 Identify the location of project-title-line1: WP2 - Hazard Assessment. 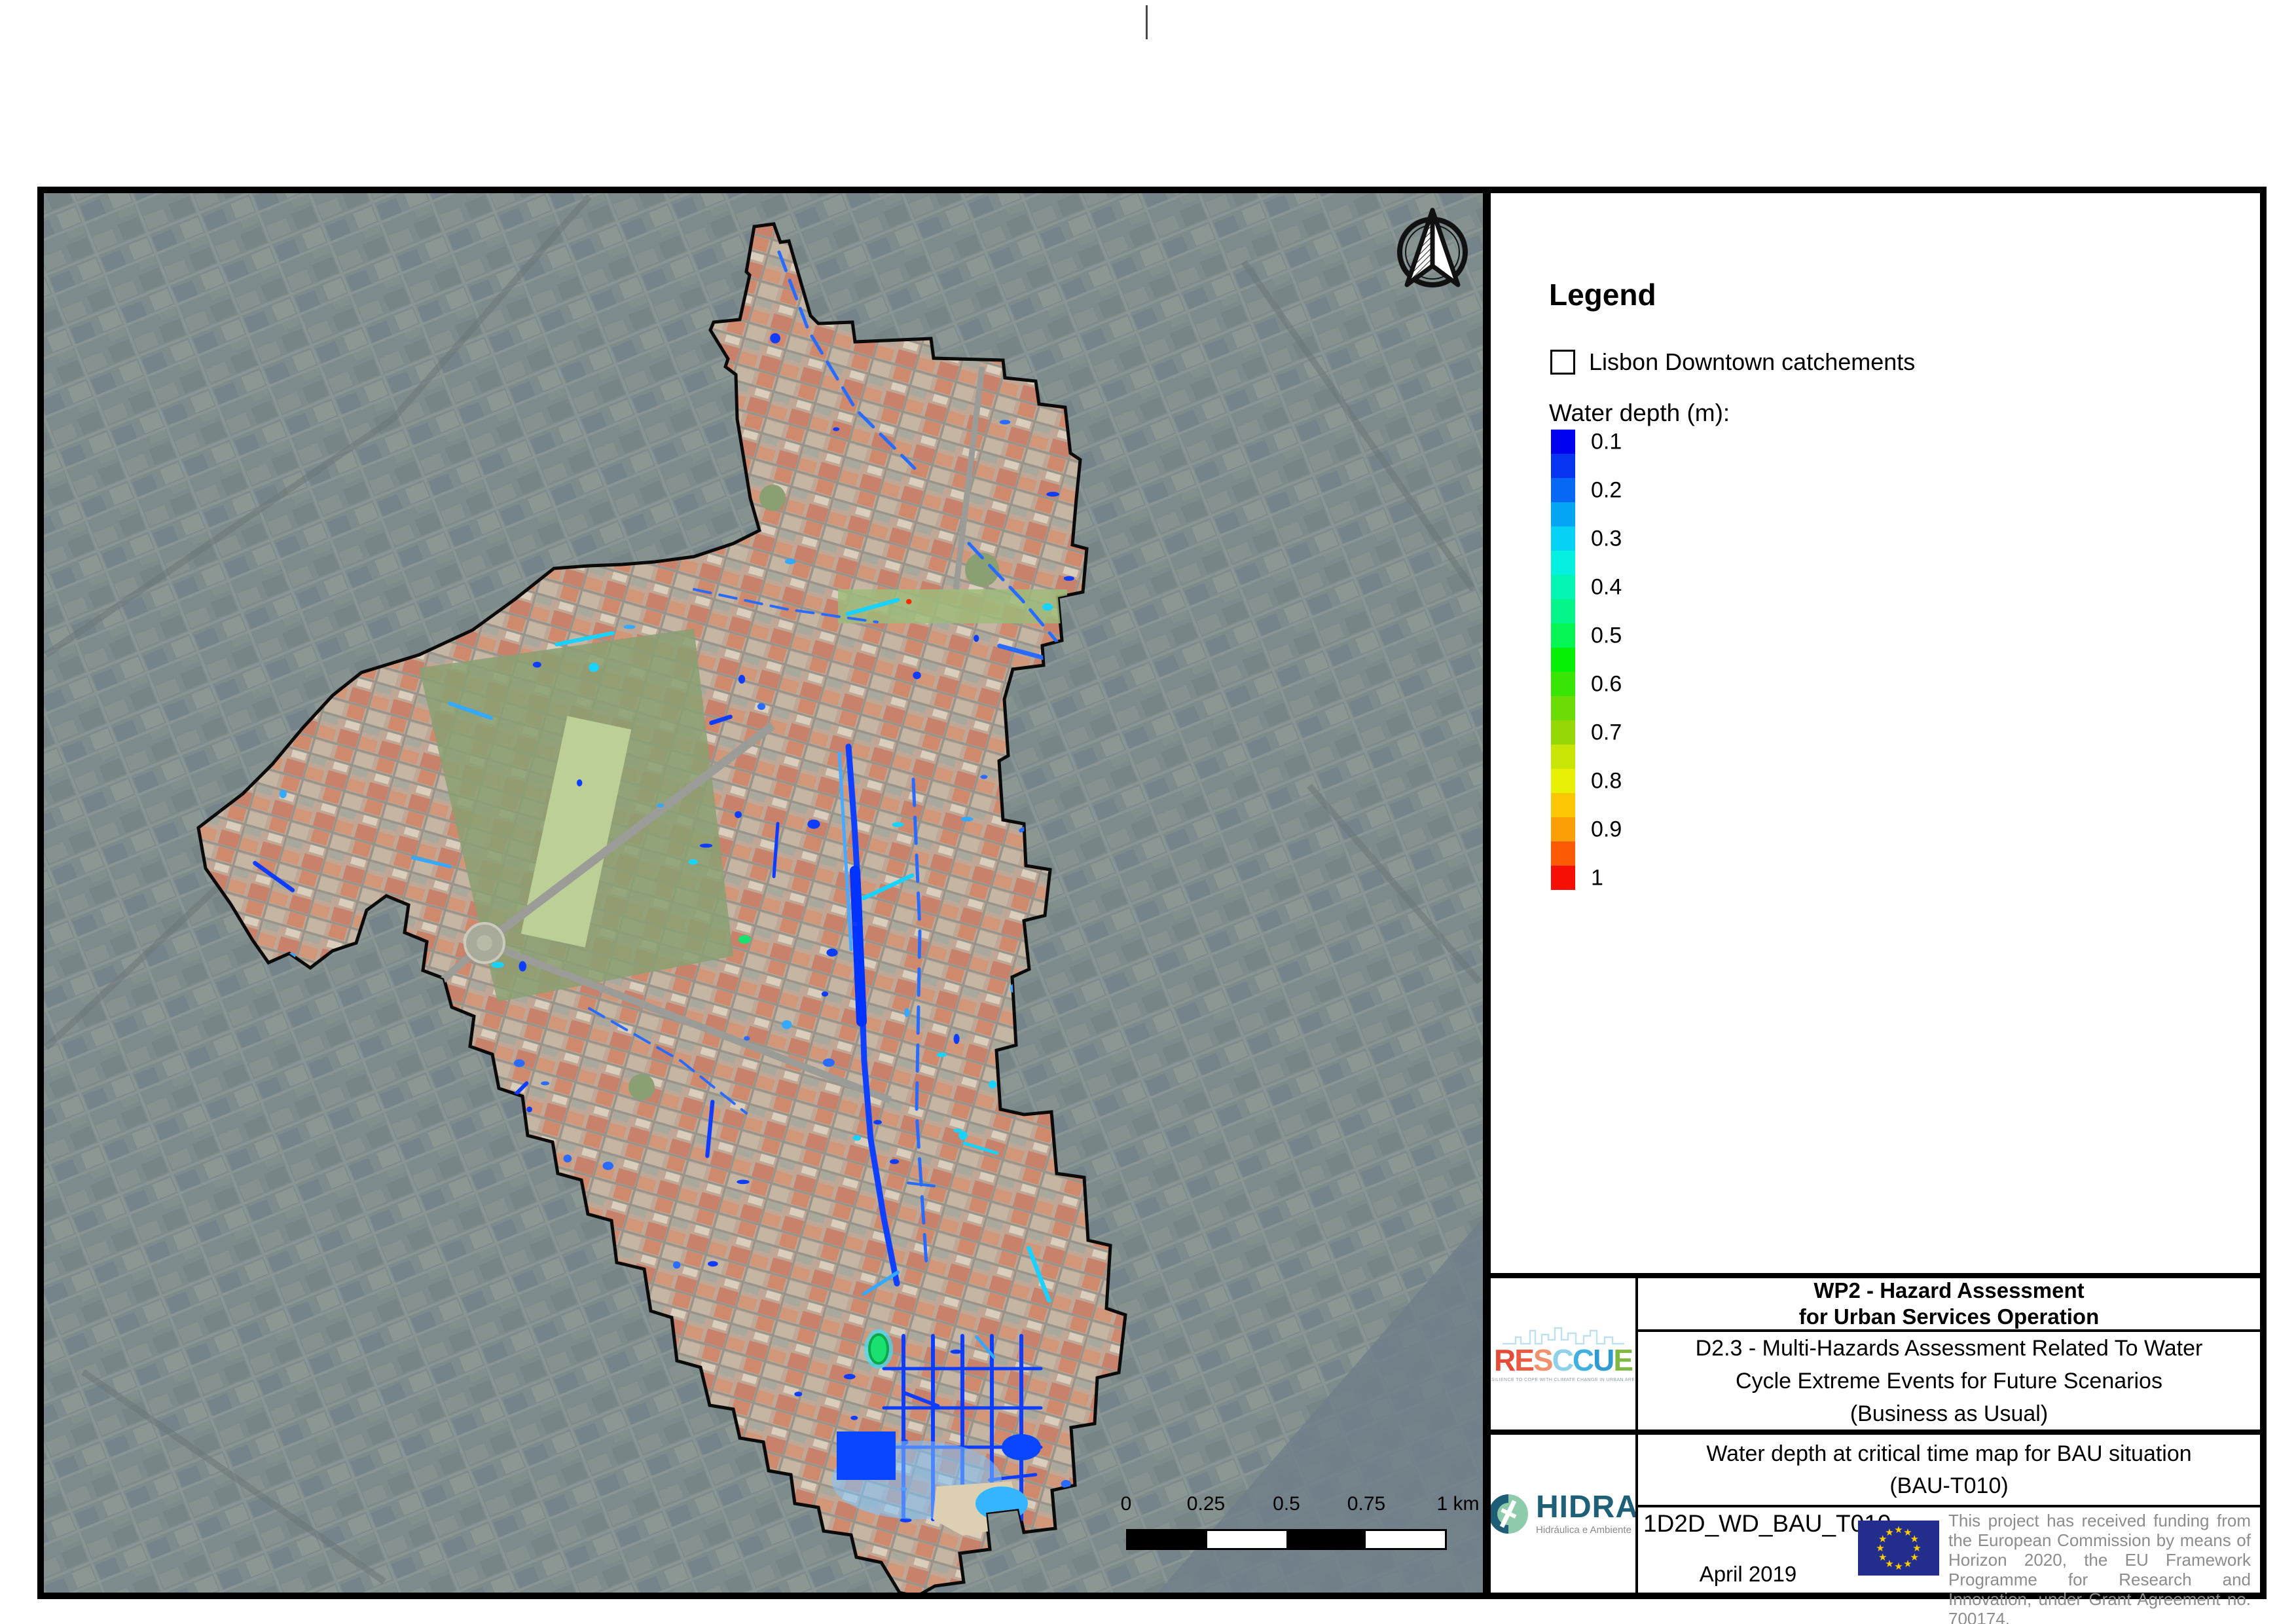
(1949, 1290).